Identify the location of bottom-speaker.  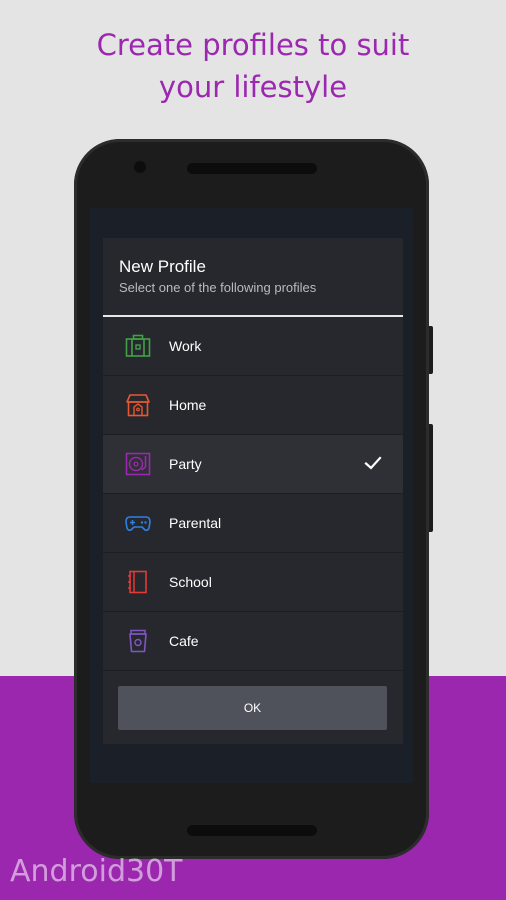
(252, 830).